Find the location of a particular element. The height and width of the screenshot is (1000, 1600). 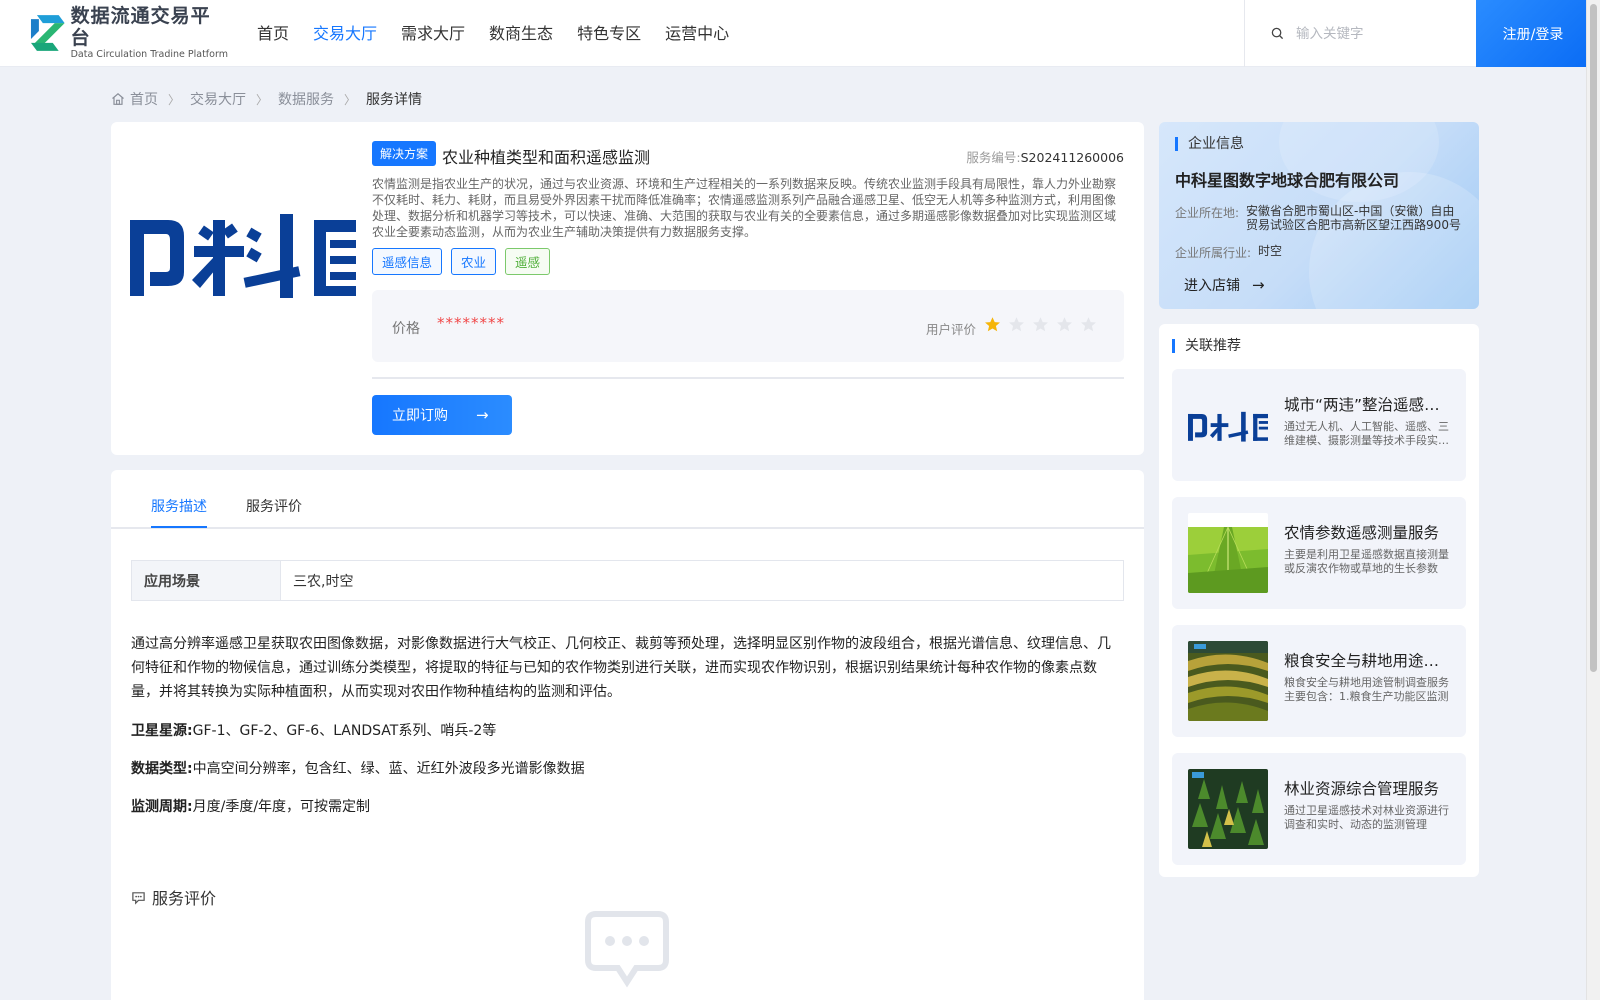

industry-label: 企业所属行业: is located at coordinates (1213, 253).